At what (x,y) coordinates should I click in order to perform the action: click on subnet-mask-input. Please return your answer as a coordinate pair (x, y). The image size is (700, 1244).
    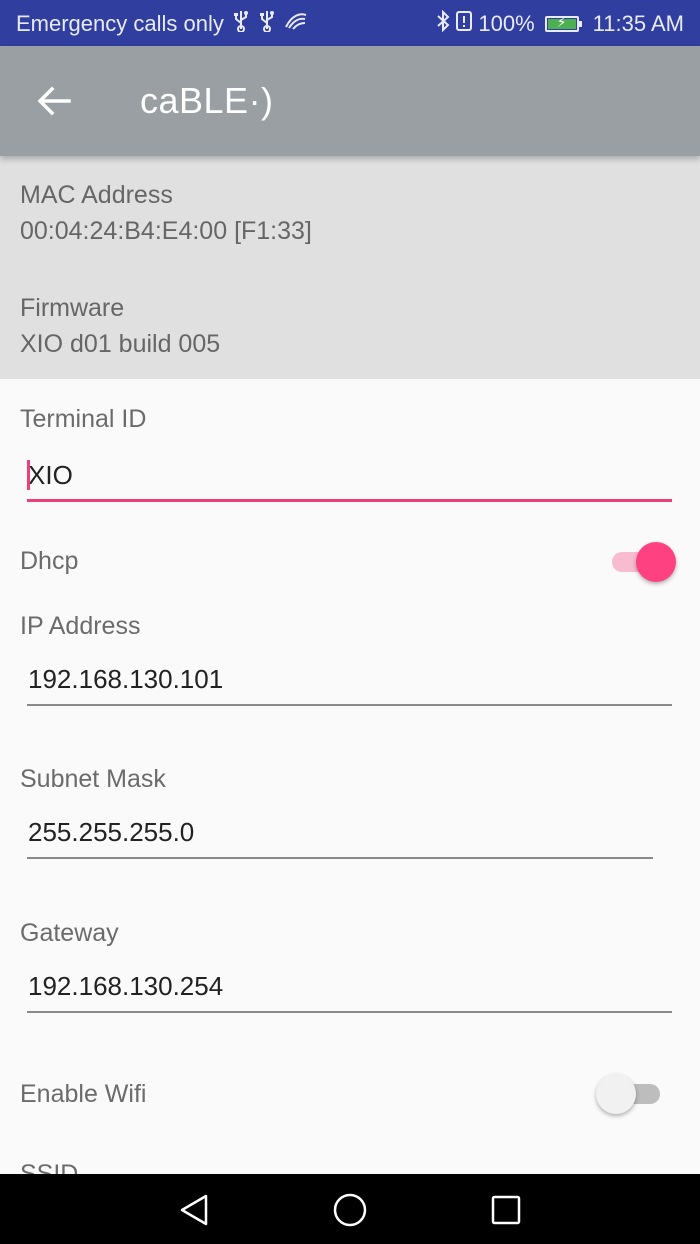
    Looking at the image, I should click on (340, 832).